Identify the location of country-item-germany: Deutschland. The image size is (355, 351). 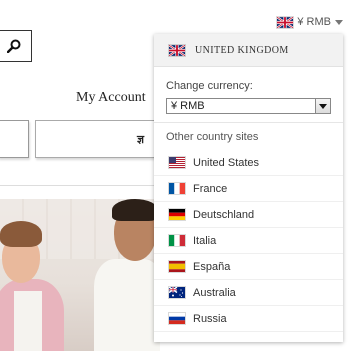
(248, 215).